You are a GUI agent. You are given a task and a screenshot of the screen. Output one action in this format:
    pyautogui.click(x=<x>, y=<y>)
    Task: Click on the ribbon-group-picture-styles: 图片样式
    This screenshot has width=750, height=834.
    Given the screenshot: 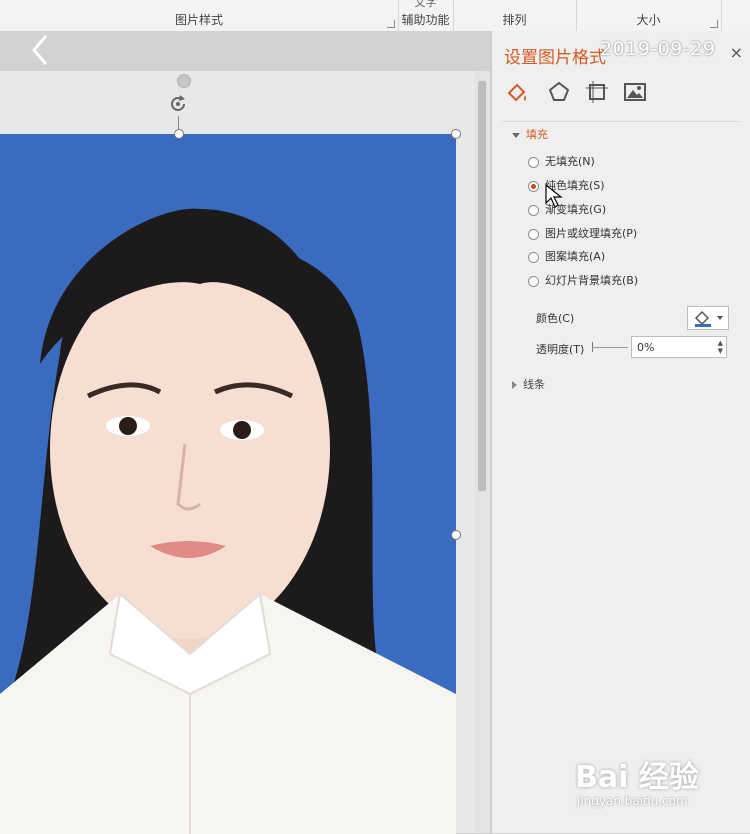 What is the action you would take?
    pyautogui.click(x=199, y=15)
    